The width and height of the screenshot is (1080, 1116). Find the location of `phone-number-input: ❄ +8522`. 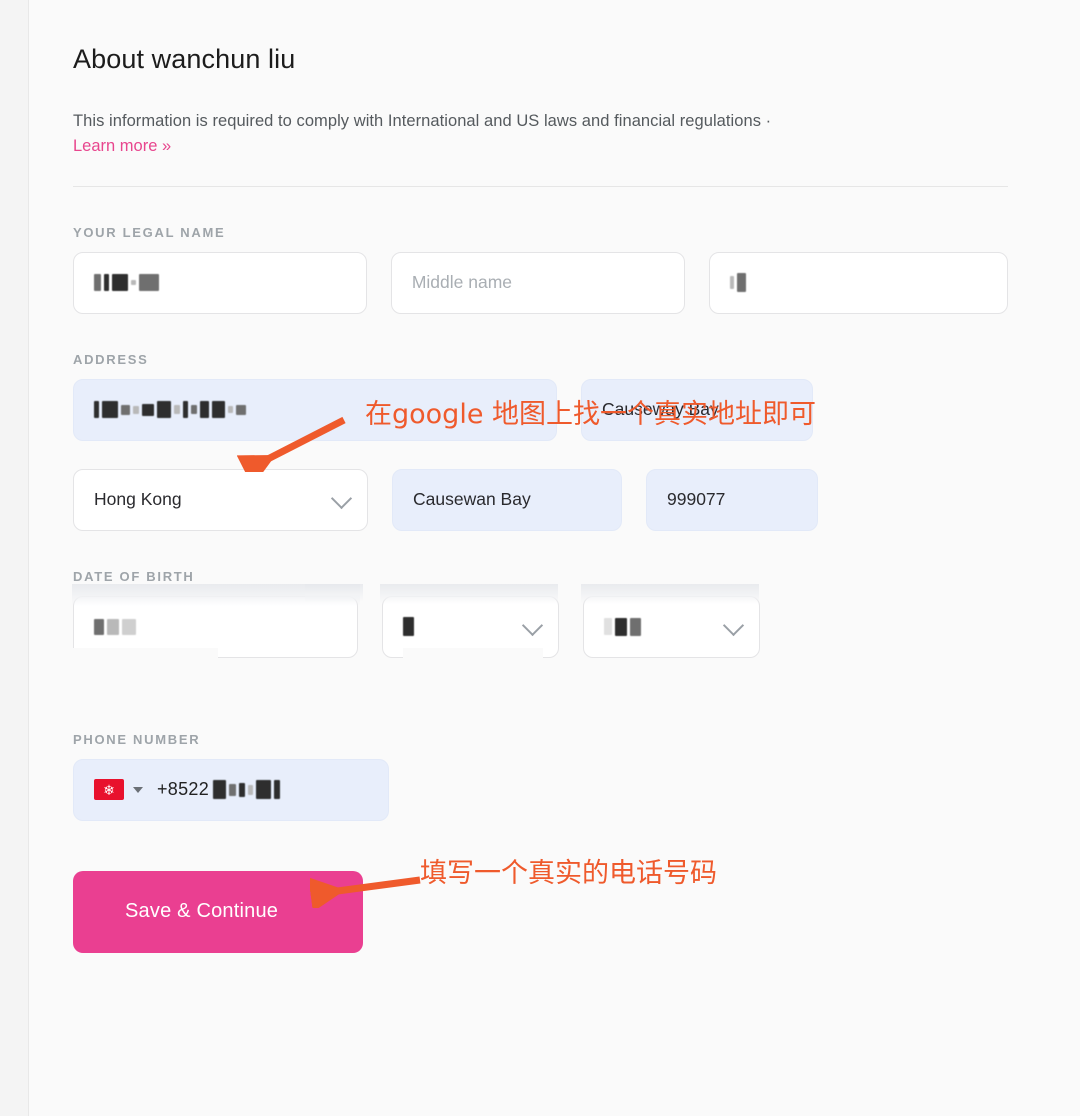

phone-number-input: ❄ +8522 is located at coordinates (231, 789).